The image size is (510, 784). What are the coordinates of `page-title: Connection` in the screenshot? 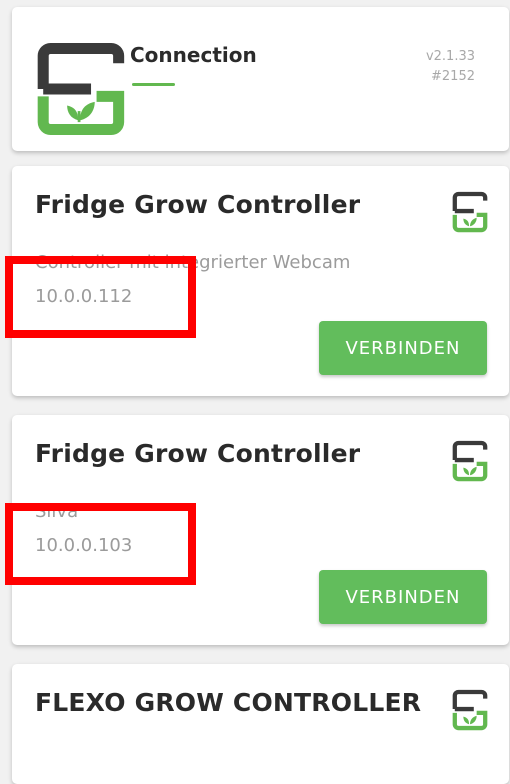 It's located at (193, 55).